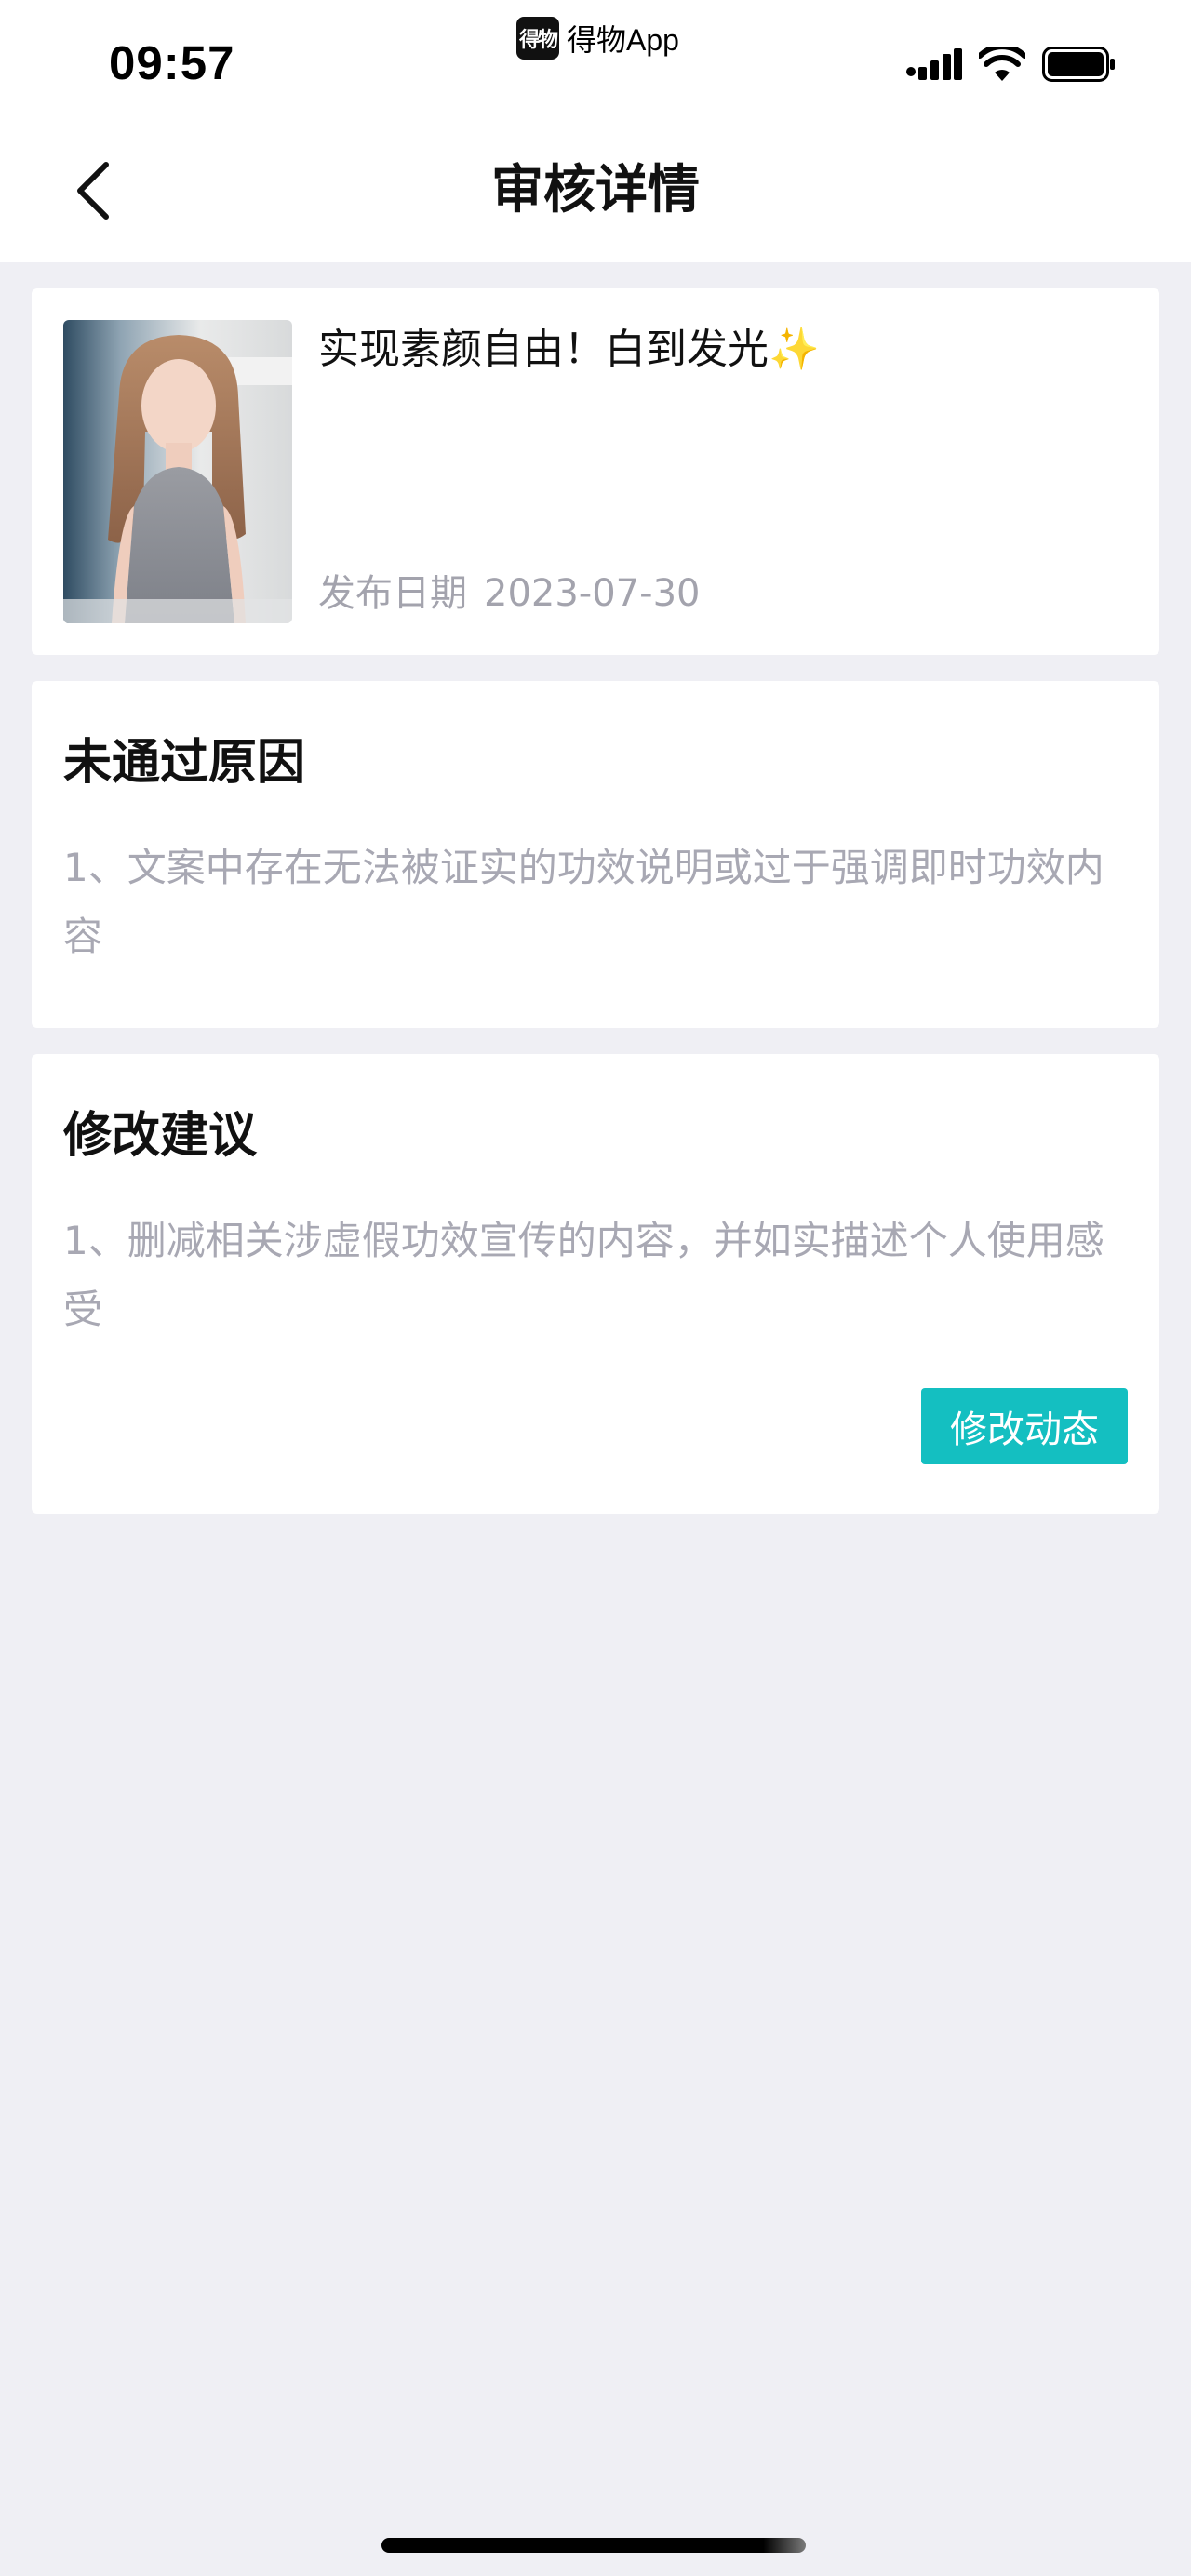 The image size is (1191, 2576). I want to click on post-title: 实现素颜自由！白到发光✨, so click(569, 349).